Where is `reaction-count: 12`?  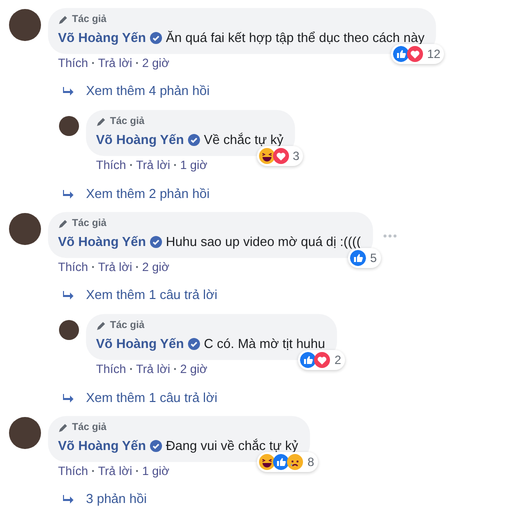 reaction-count: 12 is located at coordinates (433, 54).